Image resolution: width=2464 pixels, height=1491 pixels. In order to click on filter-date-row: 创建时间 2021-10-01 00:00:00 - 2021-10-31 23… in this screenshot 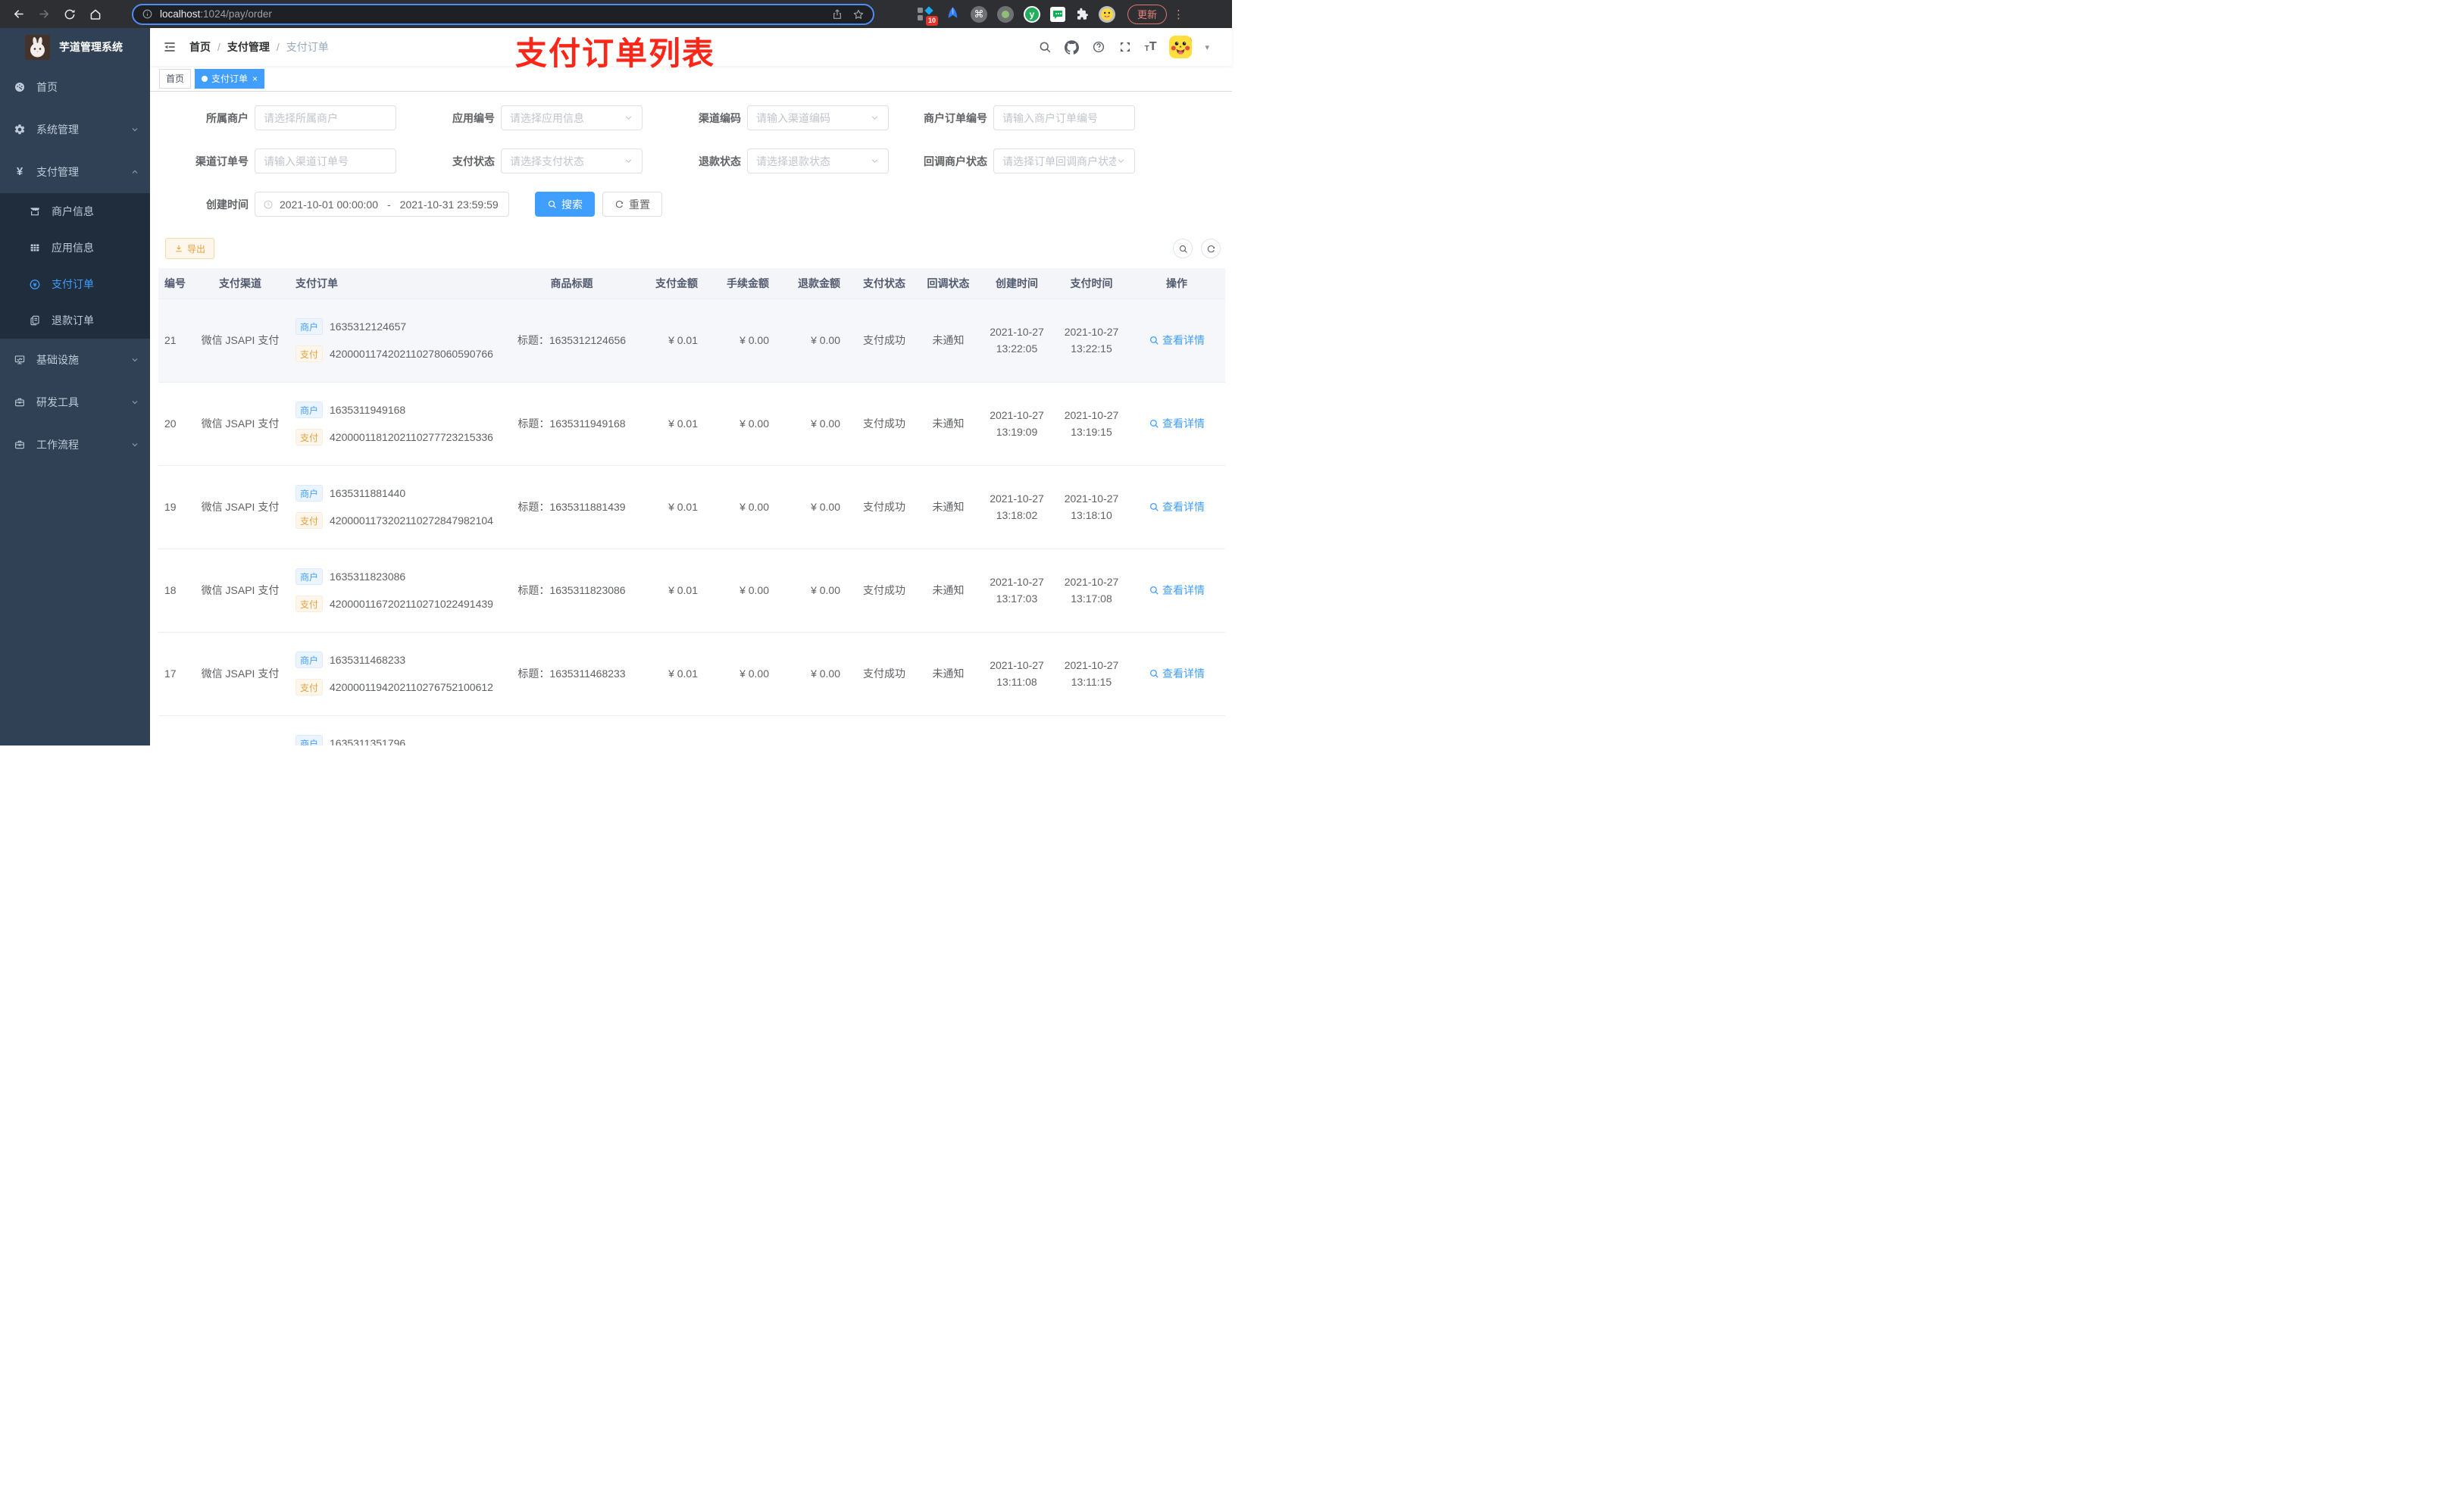, I will do `click(698, 204)`.